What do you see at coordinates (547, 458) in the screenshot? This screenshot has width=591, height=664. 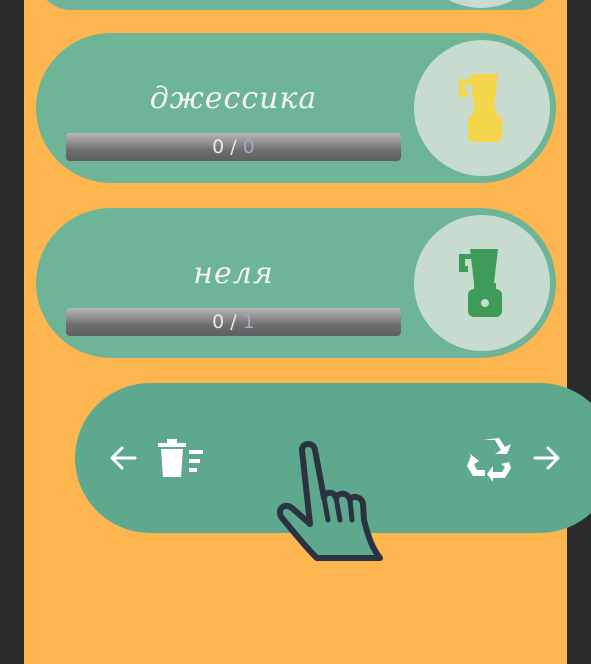 I see `arrow-right-icon` at bounding box center [547, 458].